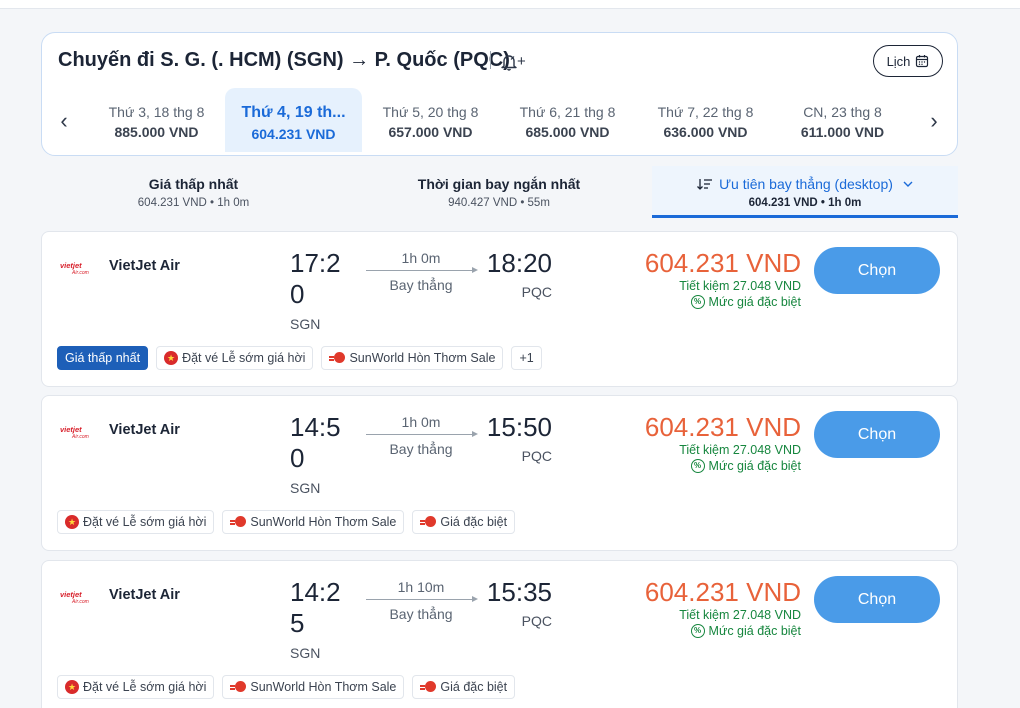  I want to click on arrival-time: 18:20, so click(519, 263).